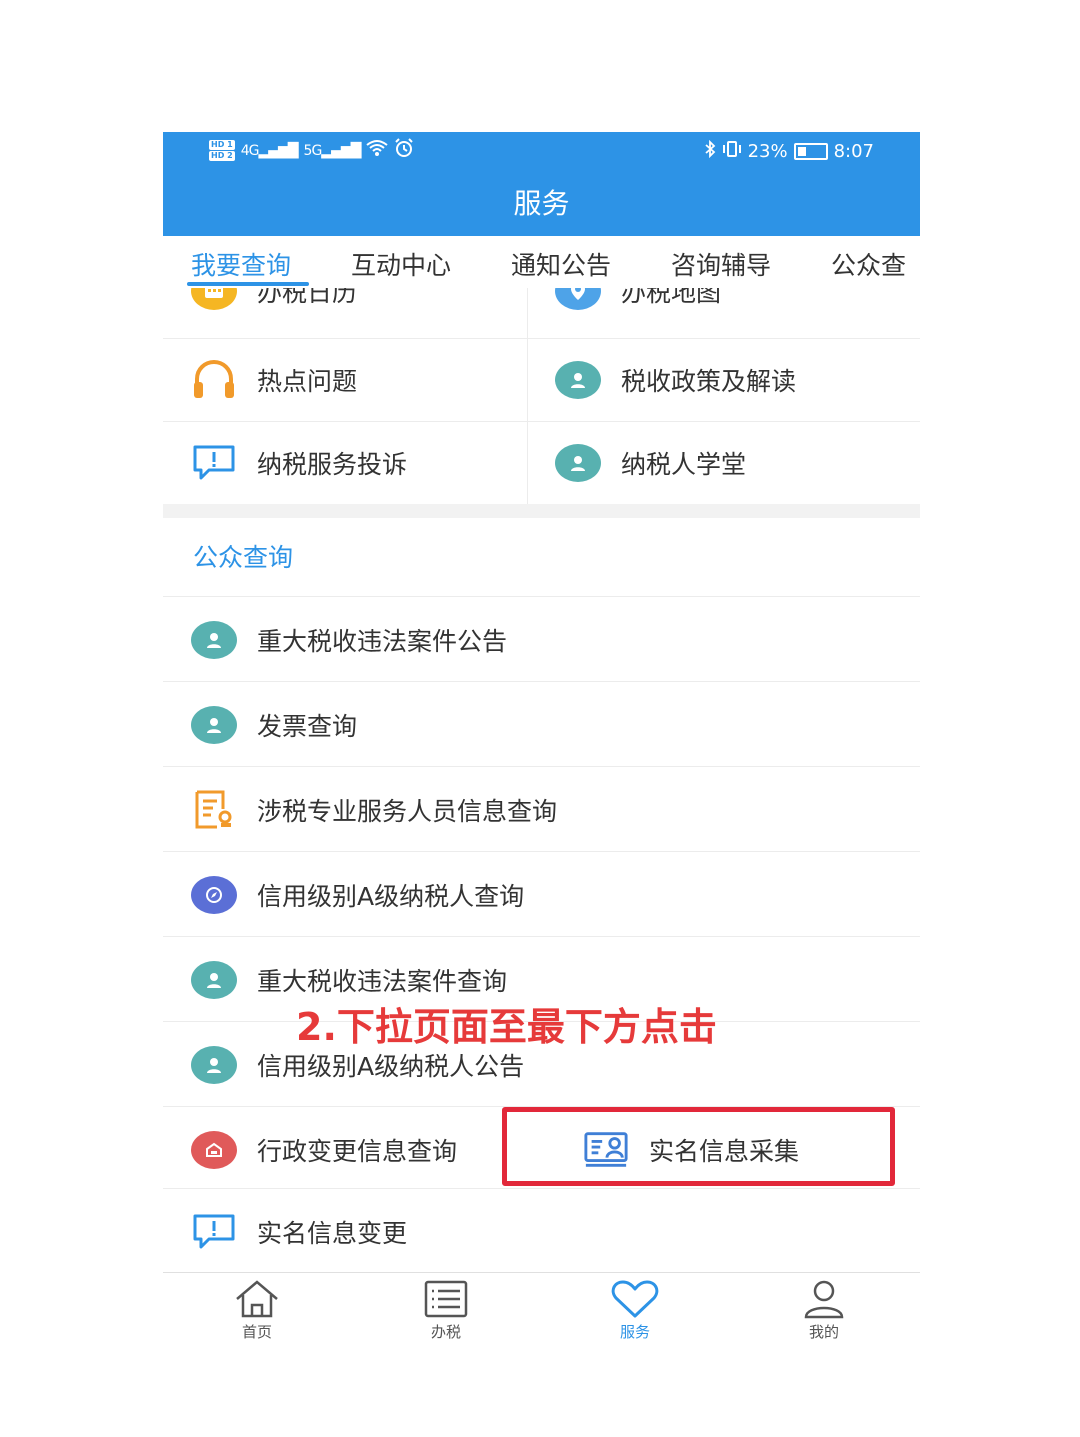  What do you see at coordinates (377, 150) in the screenshot?
I see `wifi-icon` at bounding box center [377, 150].